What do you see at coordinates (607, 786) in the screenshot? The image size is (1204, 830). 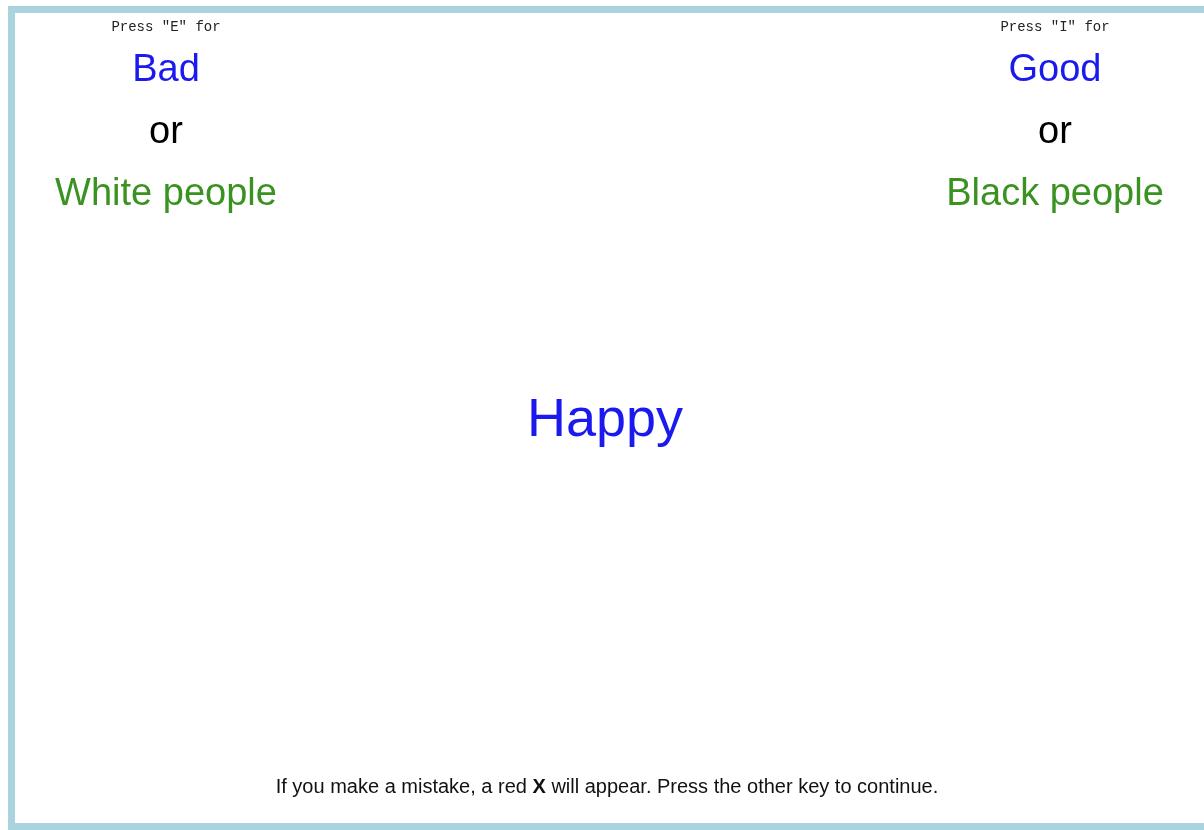 I see `instructions-text: If you make a mistake, a red X will appear. Press the other key to continue.` at bounding box center [607, 786].